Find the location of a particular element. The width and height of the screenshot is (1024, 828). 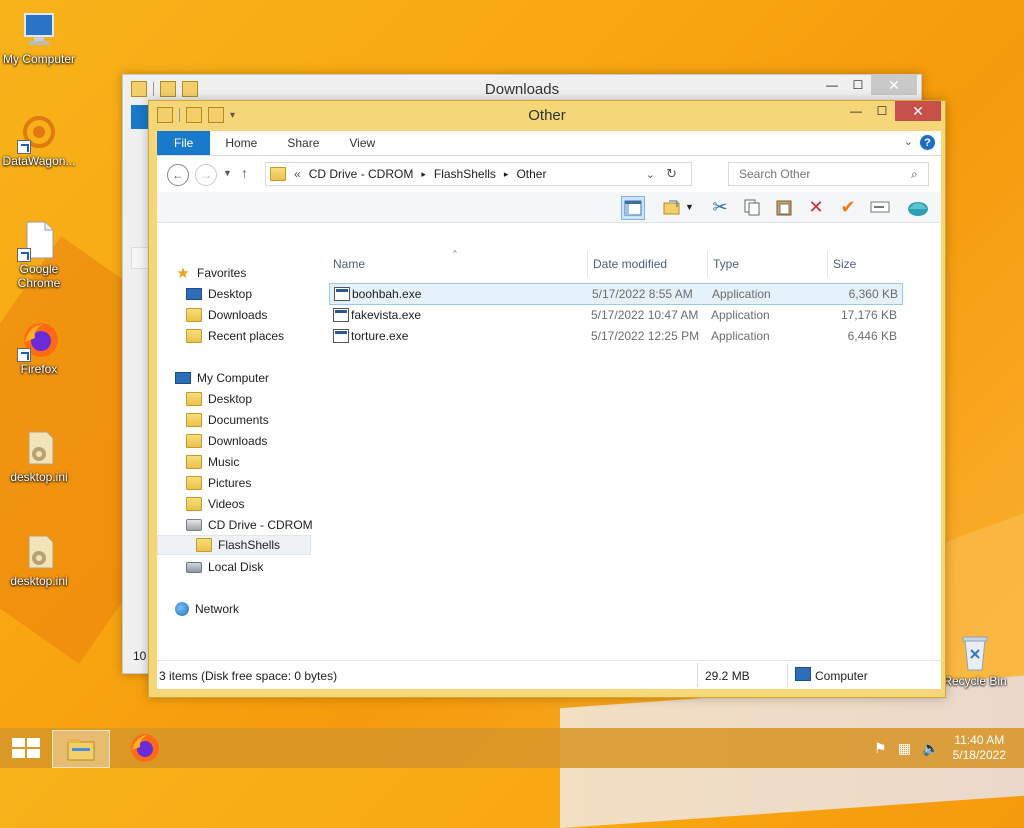

desktop-icon-recycle-bin: Recycle Bin is located at coordinates (975, 660).